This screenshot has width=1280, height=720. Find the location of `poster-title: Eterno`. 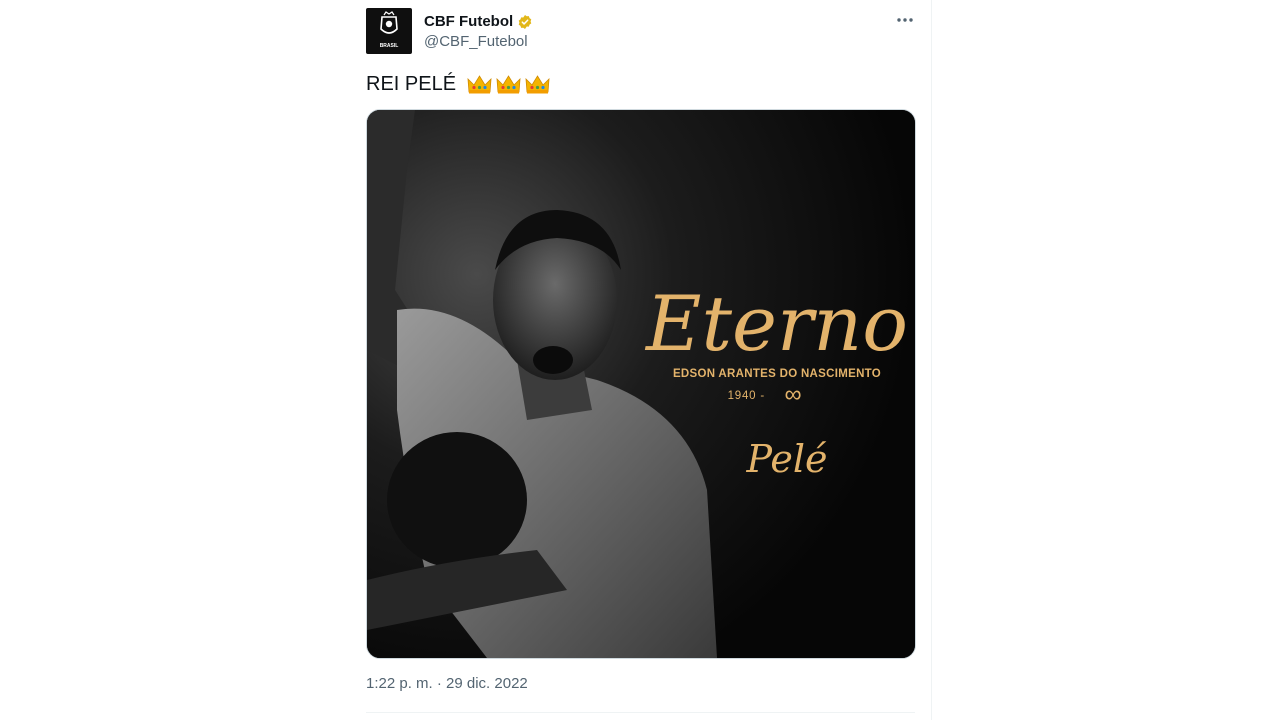

poster-title: Eterno is located at coordinates (776, 323).